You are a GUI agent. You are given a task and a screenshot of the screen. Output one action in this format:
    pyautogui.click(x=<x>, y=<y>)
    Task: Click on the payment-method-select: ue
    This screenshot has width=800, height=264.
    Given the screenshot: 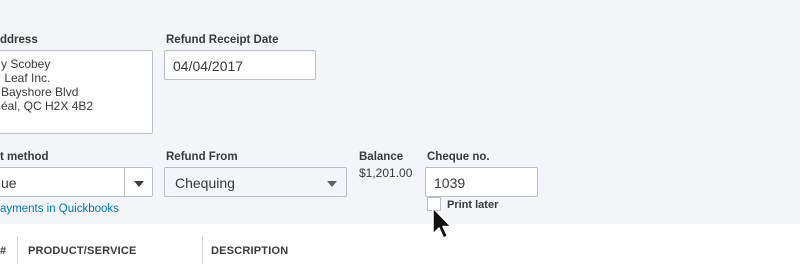 What is the action you would take?
    pyautogui.click(x=76, y=182)
    